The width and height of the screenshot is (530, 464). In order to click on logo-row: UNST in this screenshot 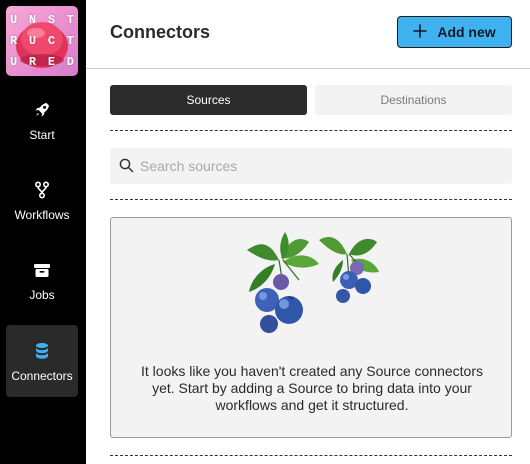, I will do `click(42, 19)`.